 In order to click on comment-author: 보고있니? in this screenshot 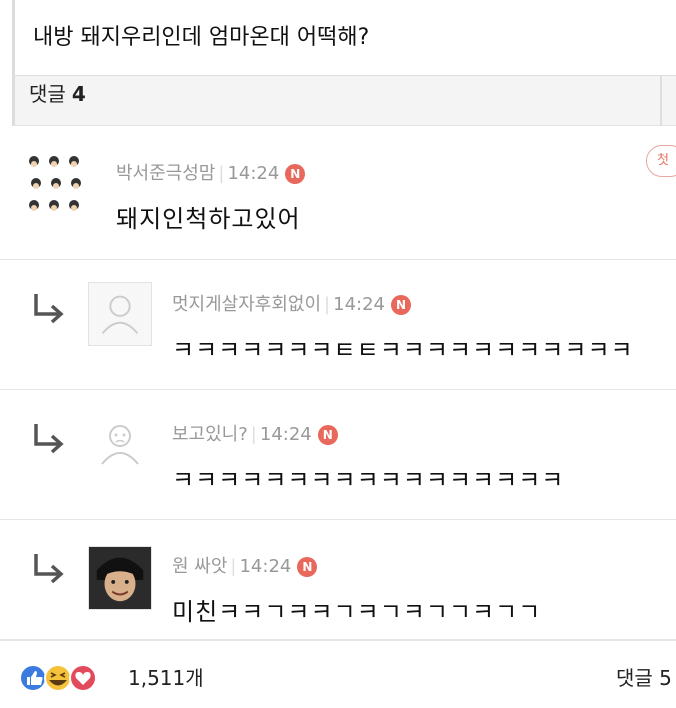, I will do `click(210, 434)`.